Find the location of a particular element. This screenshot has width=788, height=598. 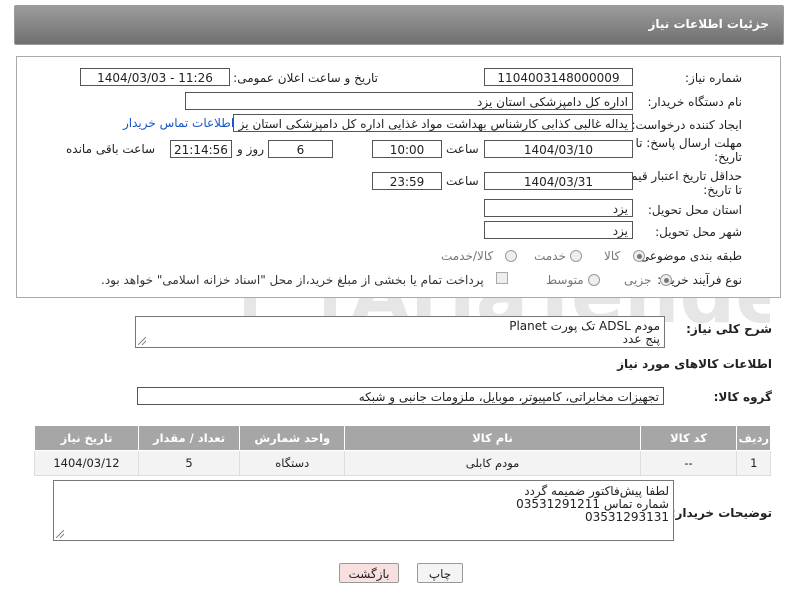

province-label: استان محل تحویل: is located at coordinates (694, 210).